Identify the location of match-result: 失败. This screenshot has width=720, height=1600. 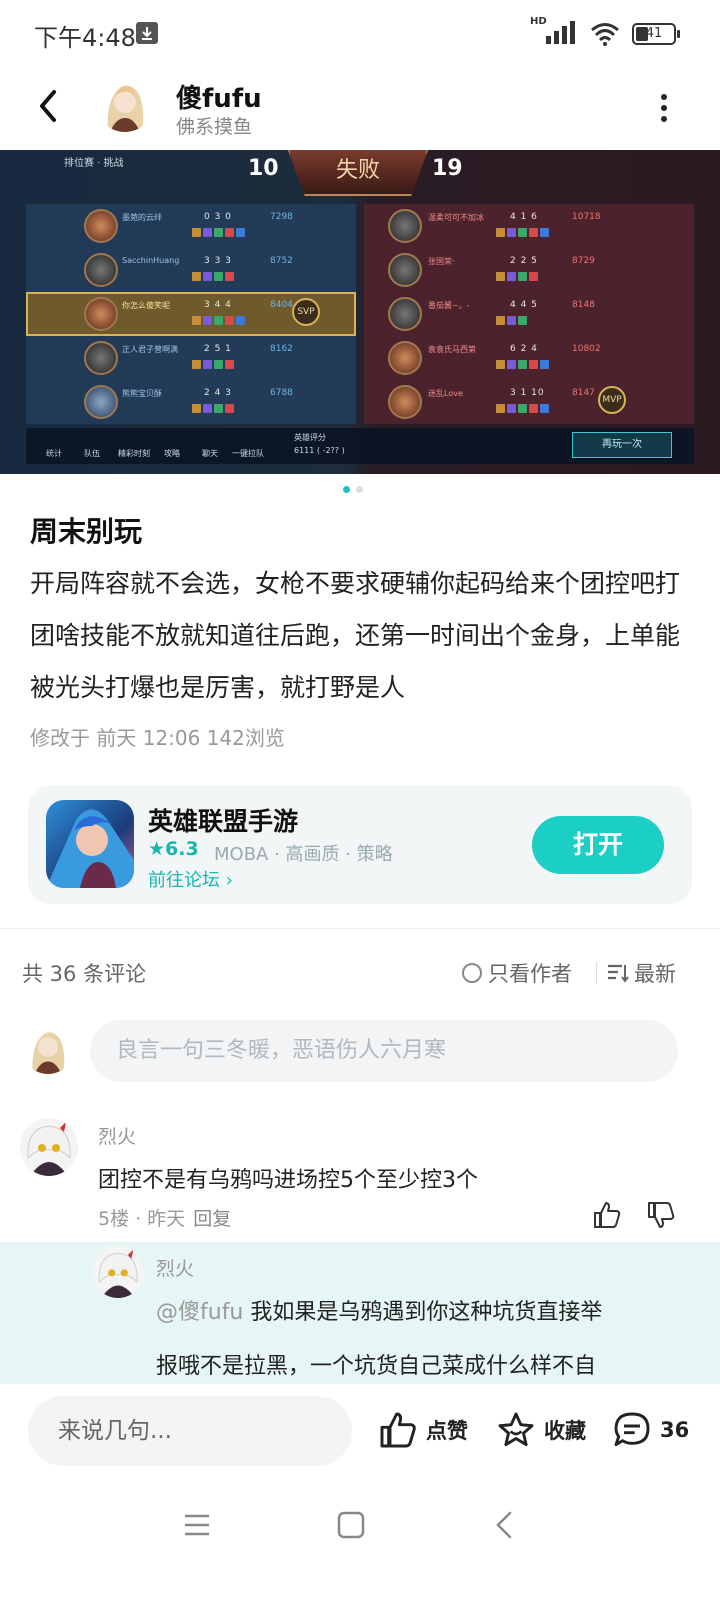
(358, 173).